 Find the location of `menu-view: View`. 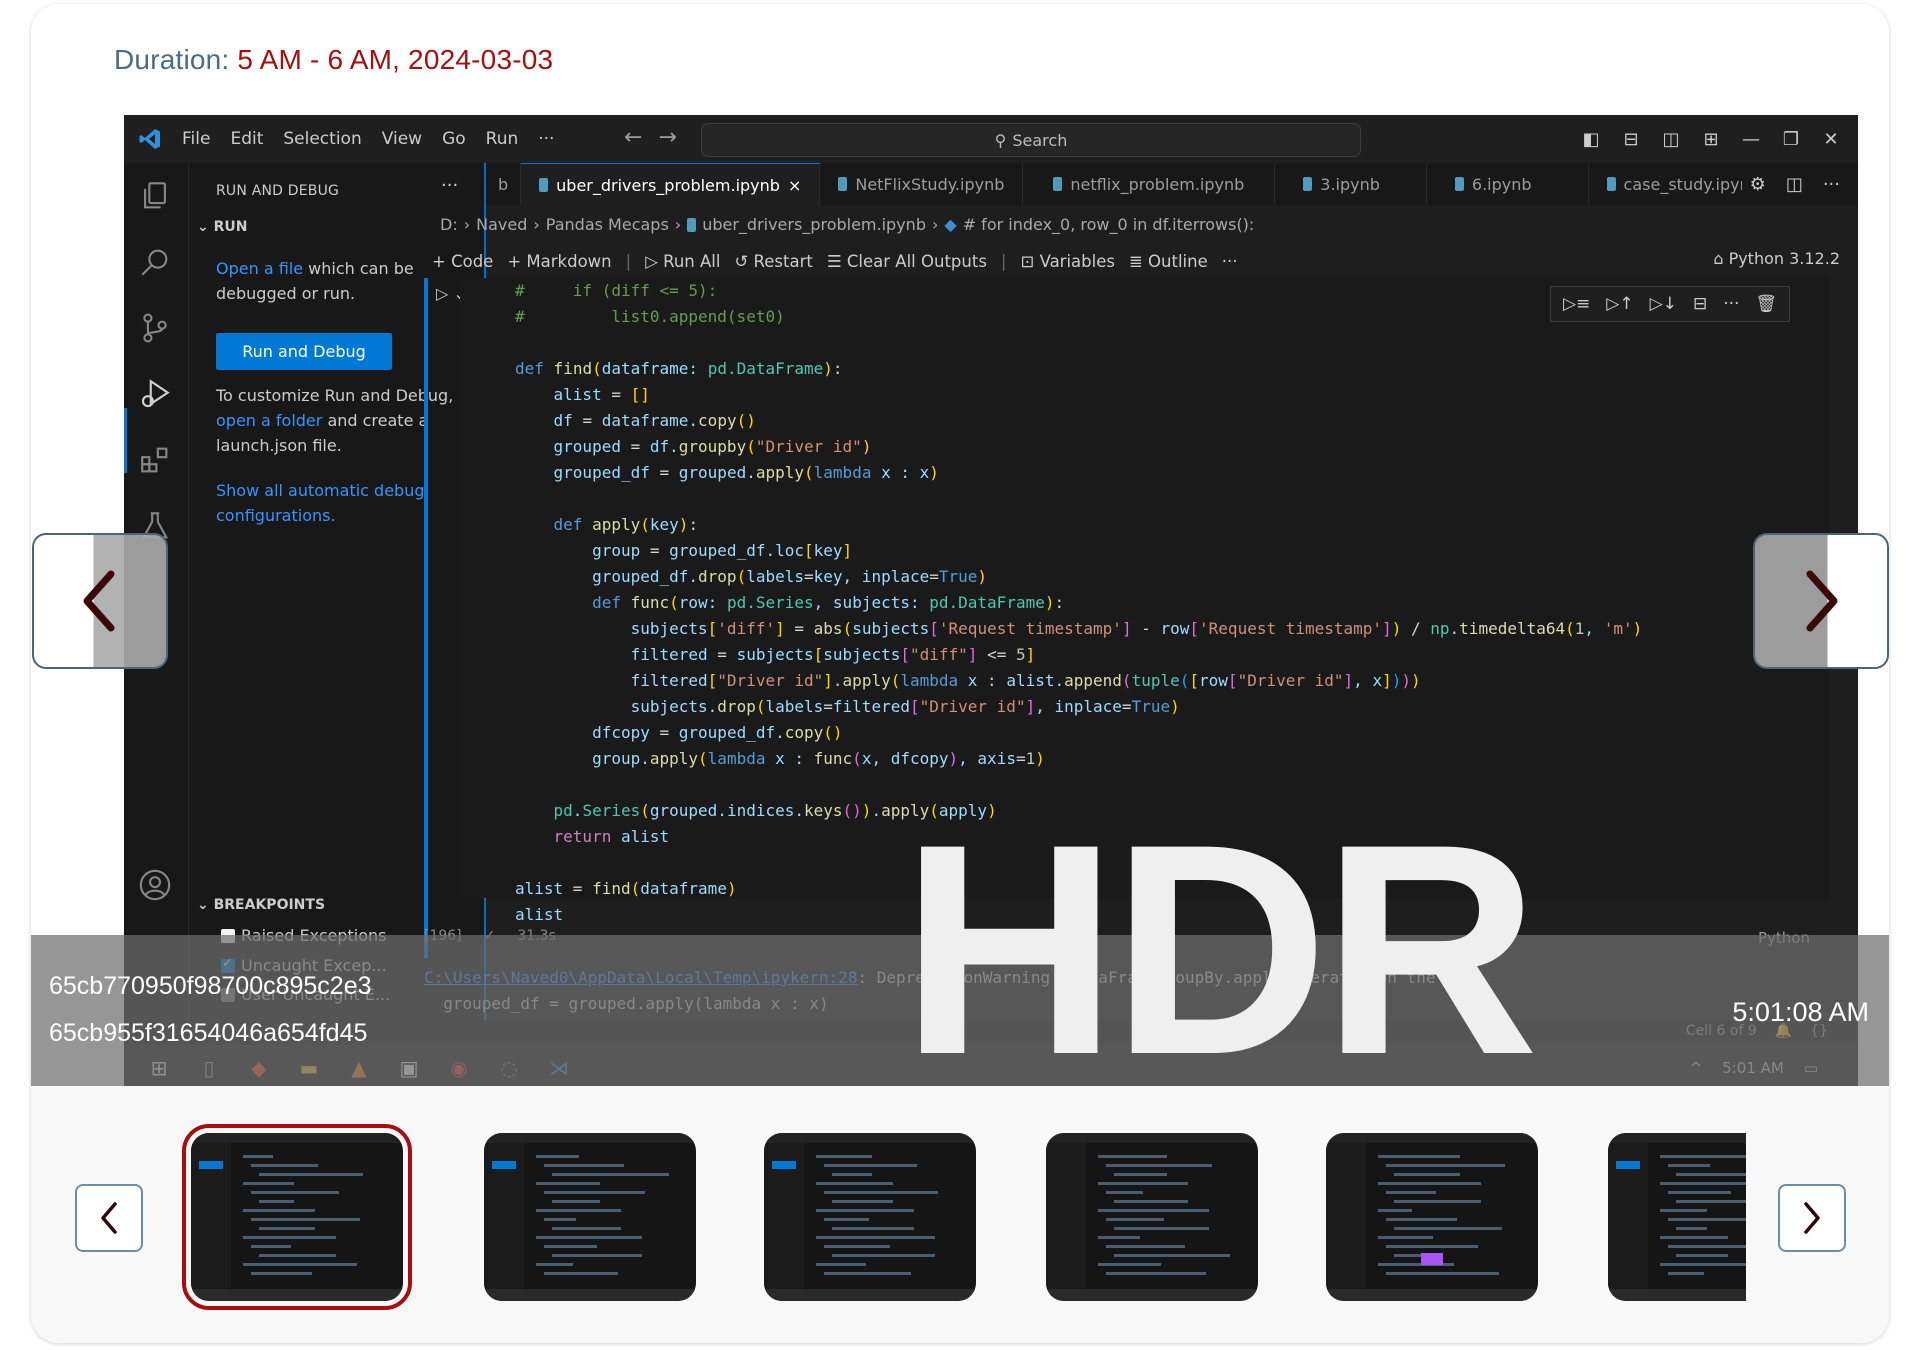

menu-view: View is located at coordinates (402, 139).